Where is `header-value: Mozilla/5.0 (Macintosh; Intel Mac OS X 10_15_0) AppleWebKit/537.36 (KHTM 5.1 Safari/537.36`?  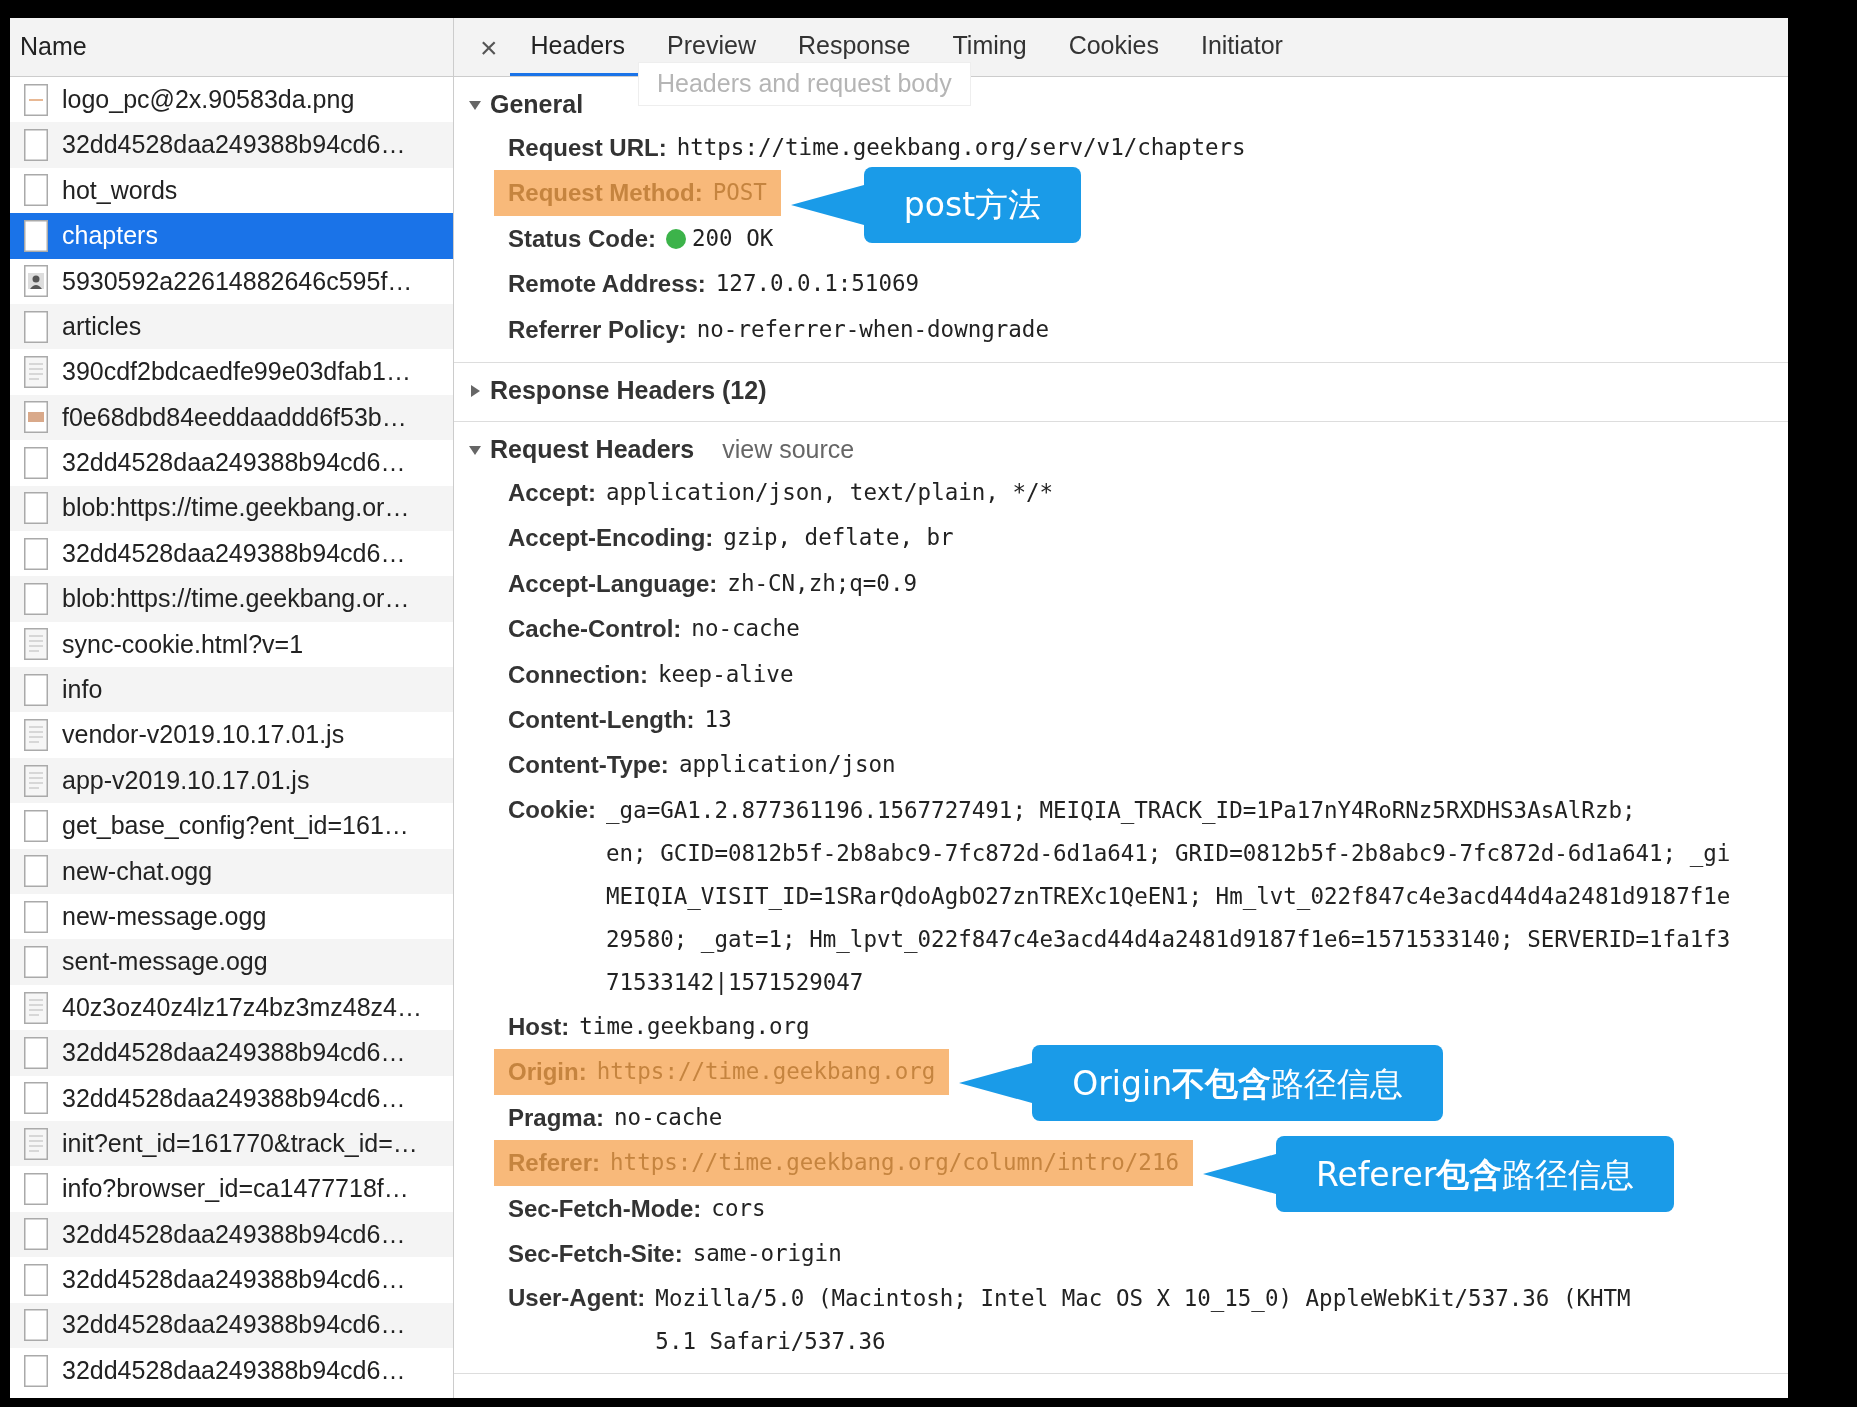 header-value: Mozilla/5.0 (Macintosh; Intel Mac OS X 10_15_0) AppleWebKit/537.36 (KHTM 5.1 Safari/537.36 is located at coordinates (1143, 1320).